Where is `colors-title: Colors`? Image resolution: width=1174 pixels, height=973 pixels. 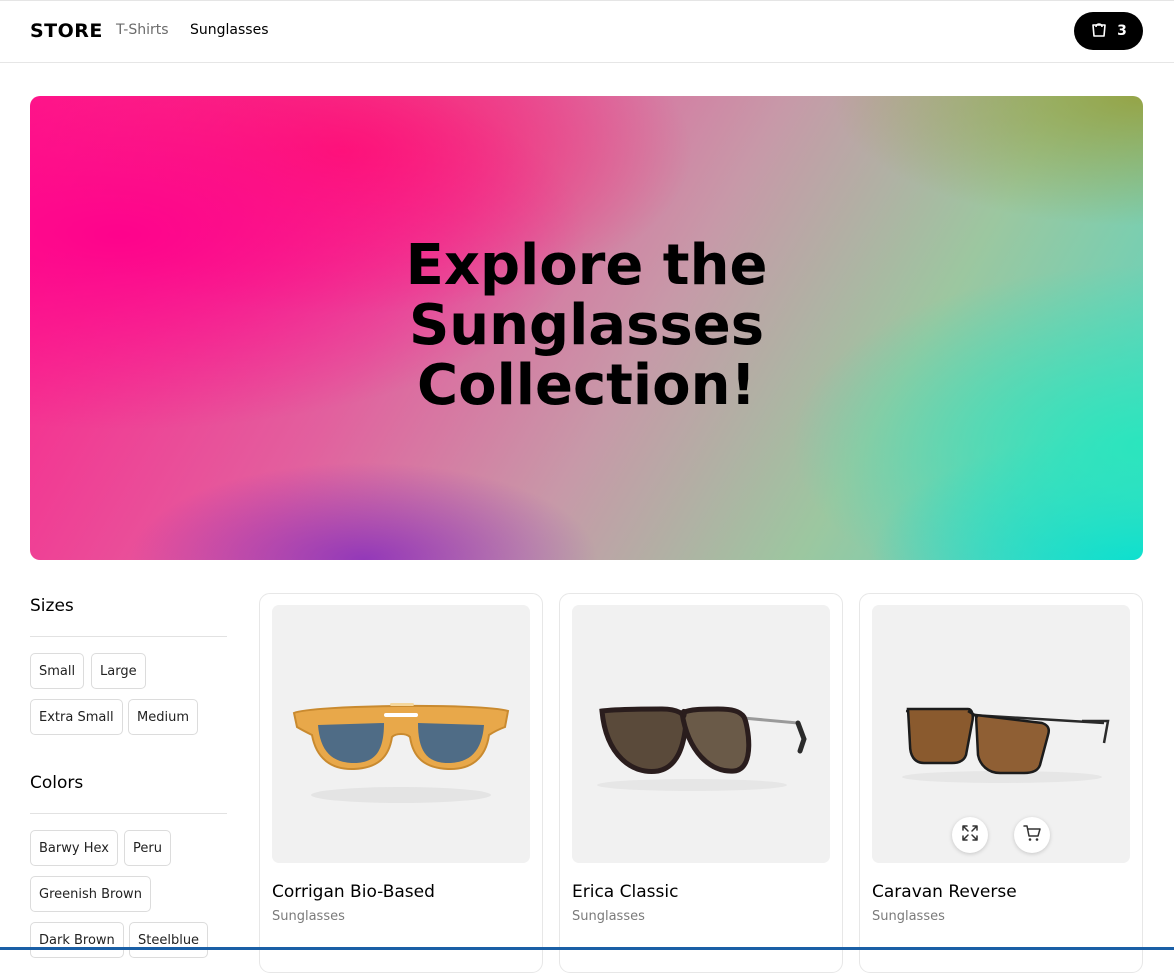 colors-title: Colors is located at coordinates (57, 783).